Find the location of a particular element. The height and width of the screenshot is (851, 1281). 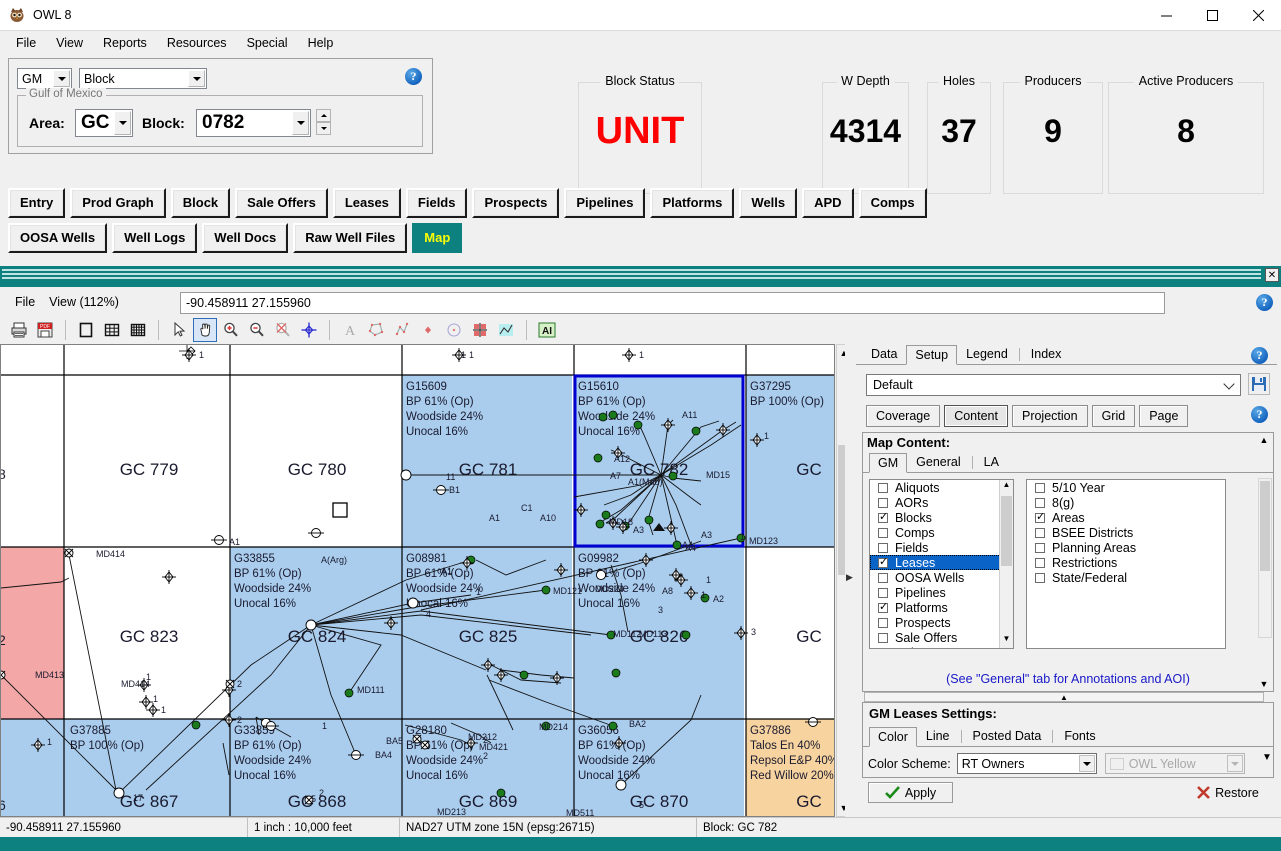

subtab-coverage: Coverage is located at coordinates (903, 416).